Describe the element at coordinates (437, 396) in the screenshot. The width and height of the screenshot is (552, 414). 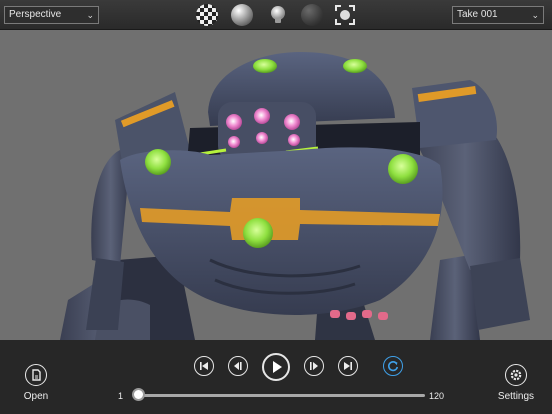
I see `end-frame-label: 120` at that location.